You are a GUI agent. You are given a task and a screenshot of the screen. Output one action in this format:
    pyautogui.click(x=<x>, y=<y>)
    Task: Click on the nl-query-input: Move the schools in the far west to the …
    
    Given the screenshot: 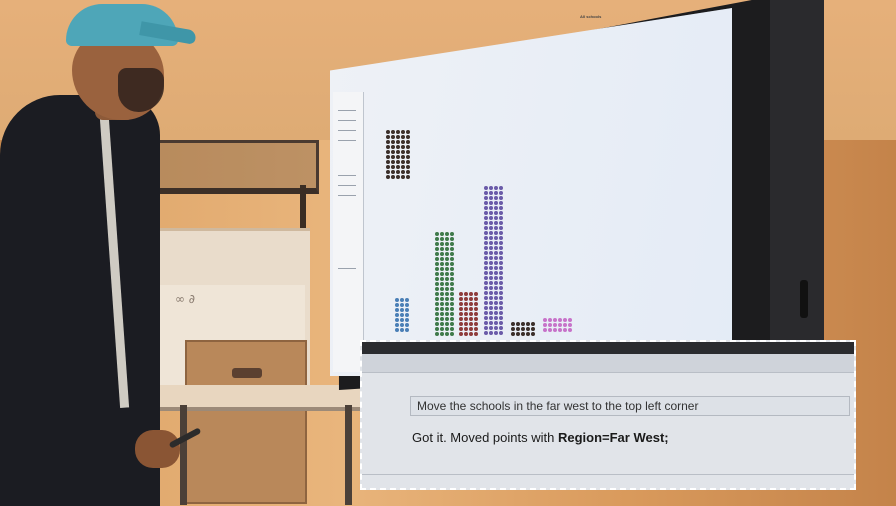 What is the action you would take?
    pyautogui.click(x=630, y=406)
    